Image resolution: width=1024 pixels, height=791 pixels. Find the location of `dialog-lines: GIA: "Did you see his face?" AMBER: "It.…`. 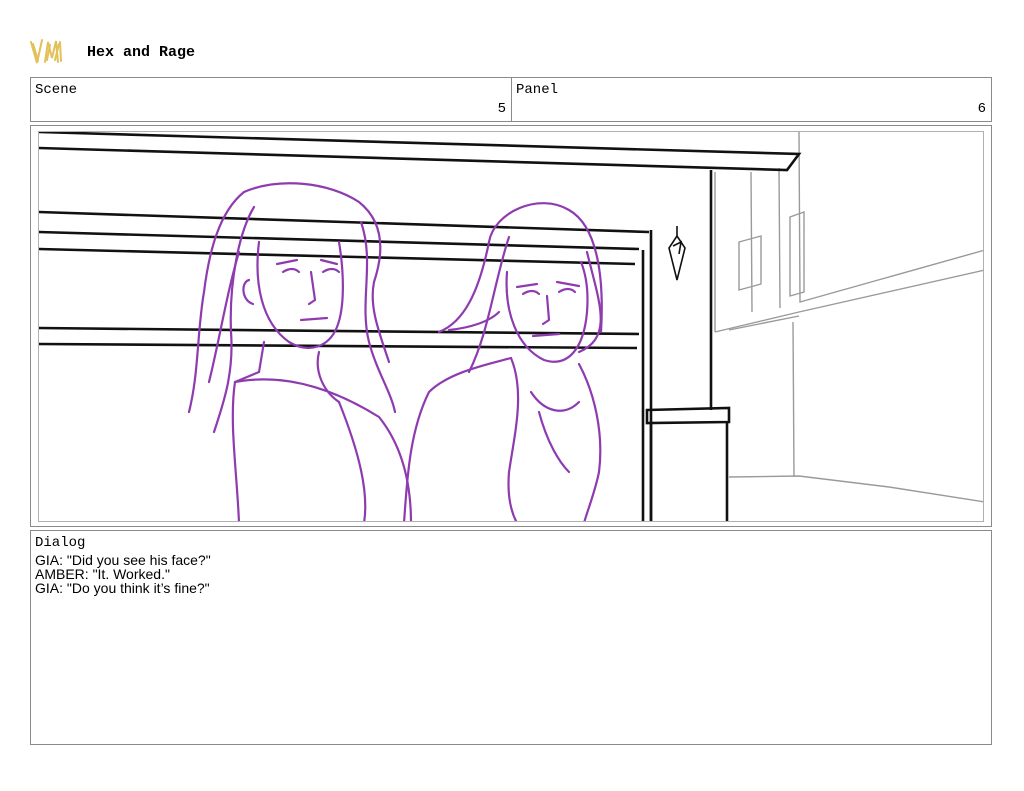

dialog-lines: GIA: "Did you see his face?" AMBER: "It.… is located at coordinates (123, 574).